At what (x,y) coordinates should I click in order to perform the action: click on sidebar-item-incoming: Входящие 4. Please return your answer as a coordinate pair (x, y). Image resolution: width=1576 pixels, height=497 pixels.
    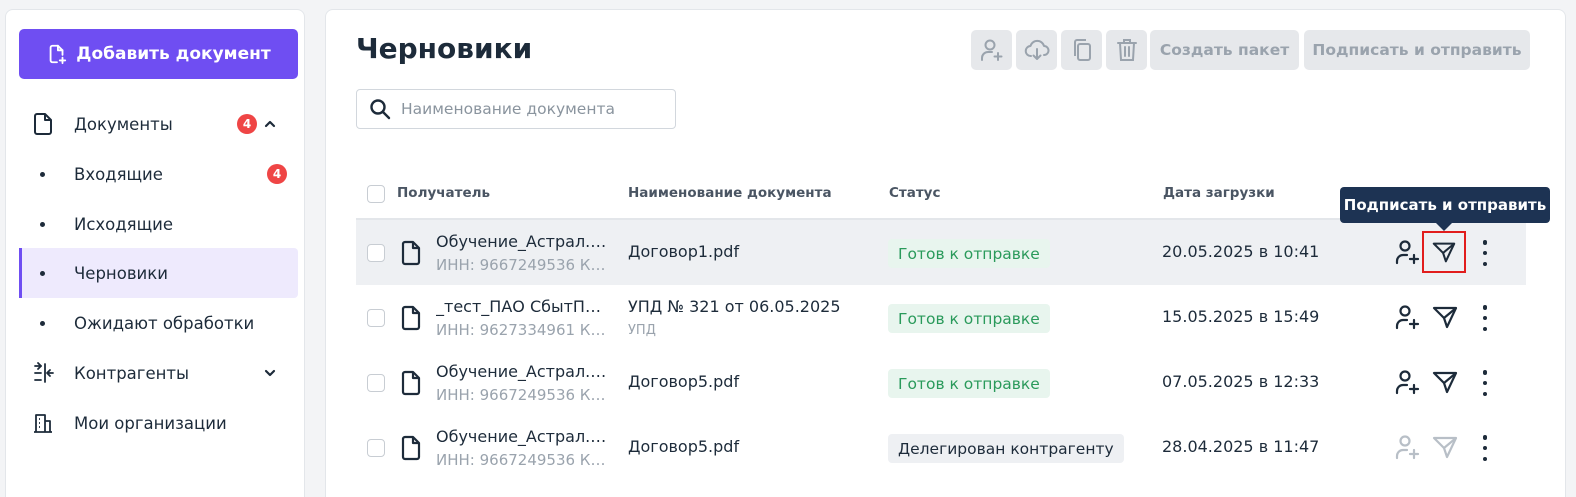
    Looking at the image, I should click on (158, 174).